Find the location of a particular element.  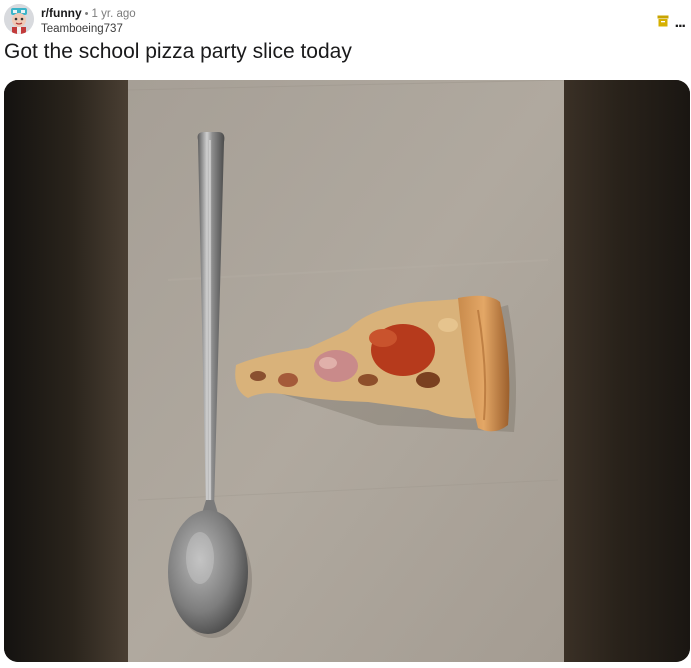

post-meta: r/funny • 1 yr. ago Teamboeing737 is located at coordinates (88, 21).